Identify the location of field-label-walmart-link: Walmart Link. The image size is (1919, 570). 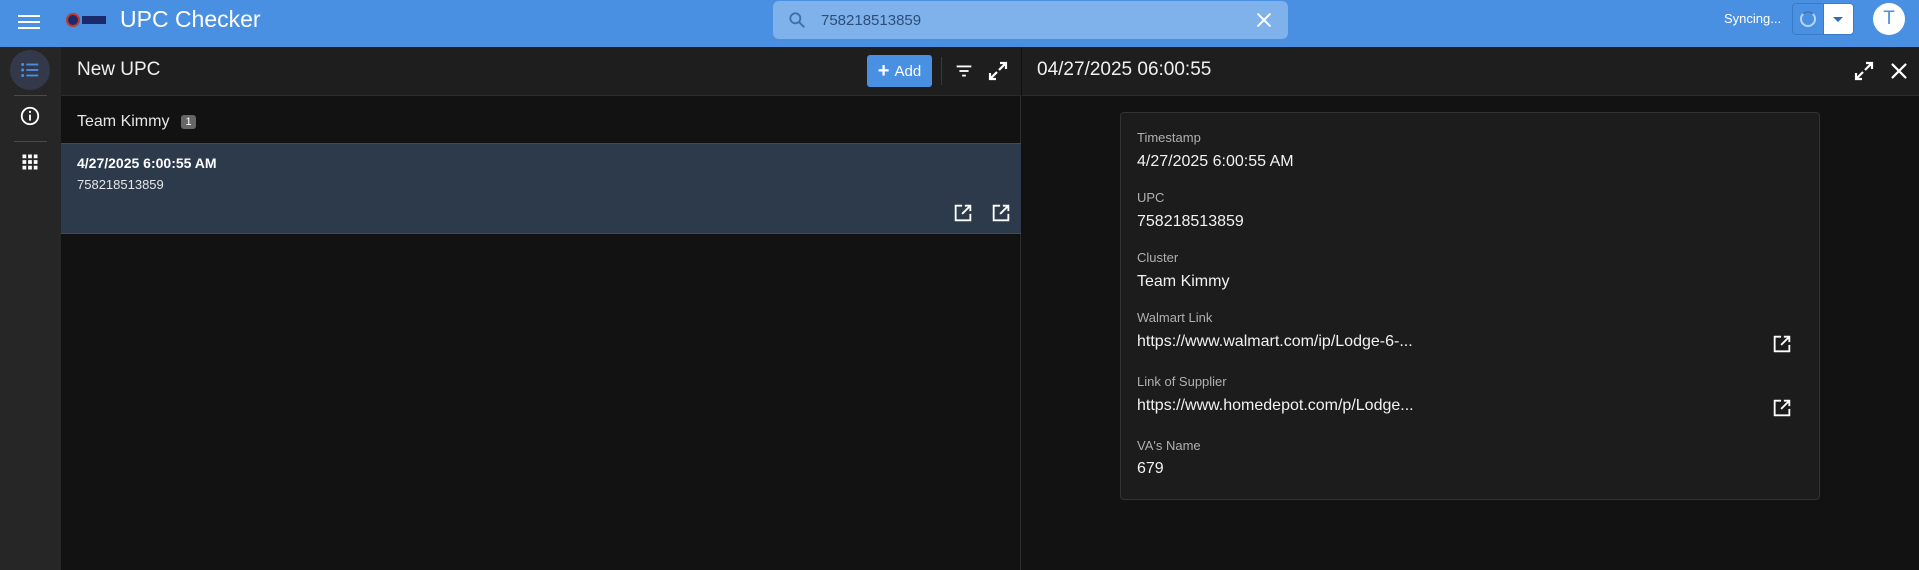
(1175, 317).